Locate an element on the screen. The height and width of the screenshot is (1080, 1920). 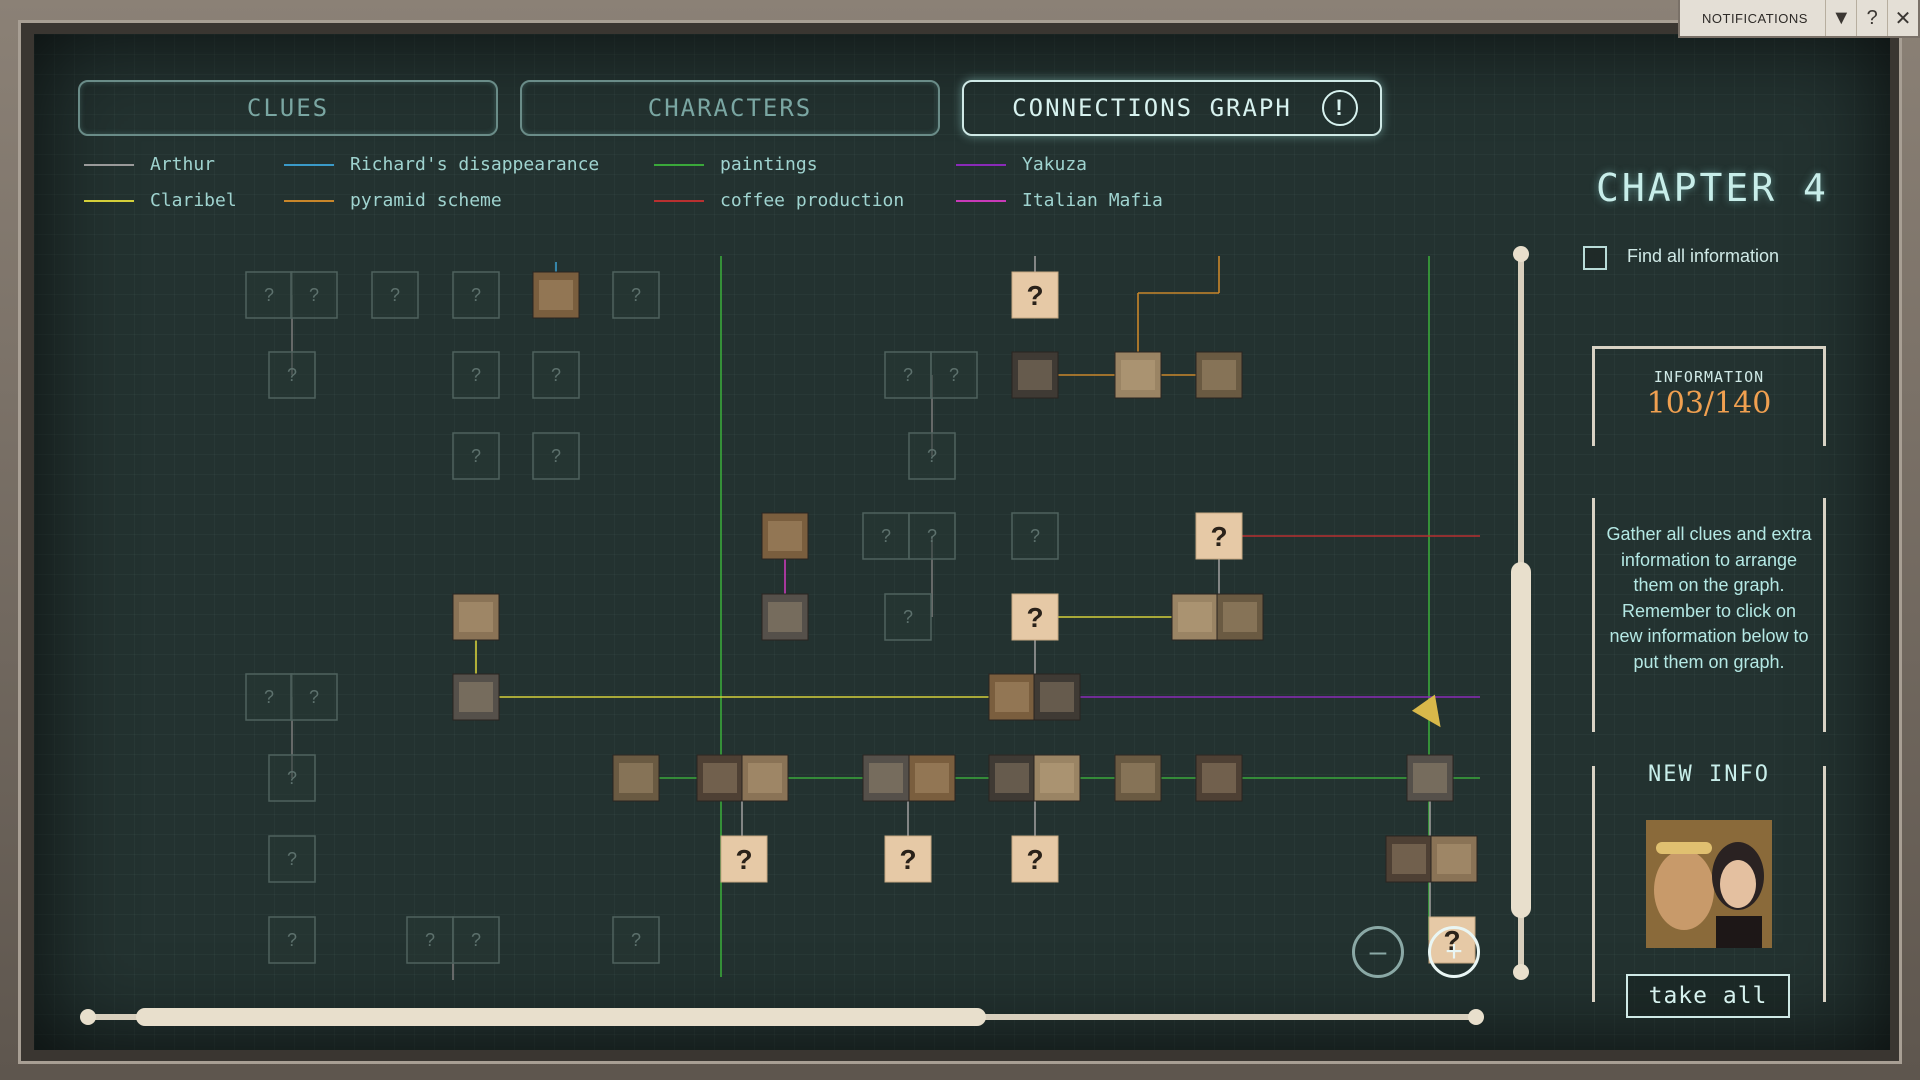
take-all-button: take all is located at coordinates (1708, 996).